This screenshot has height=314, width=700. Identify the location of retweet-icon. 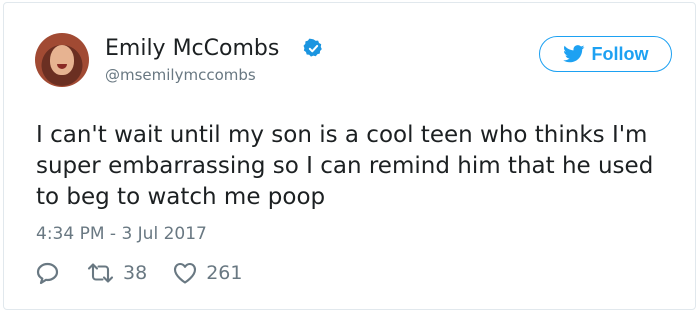
(100, 273).